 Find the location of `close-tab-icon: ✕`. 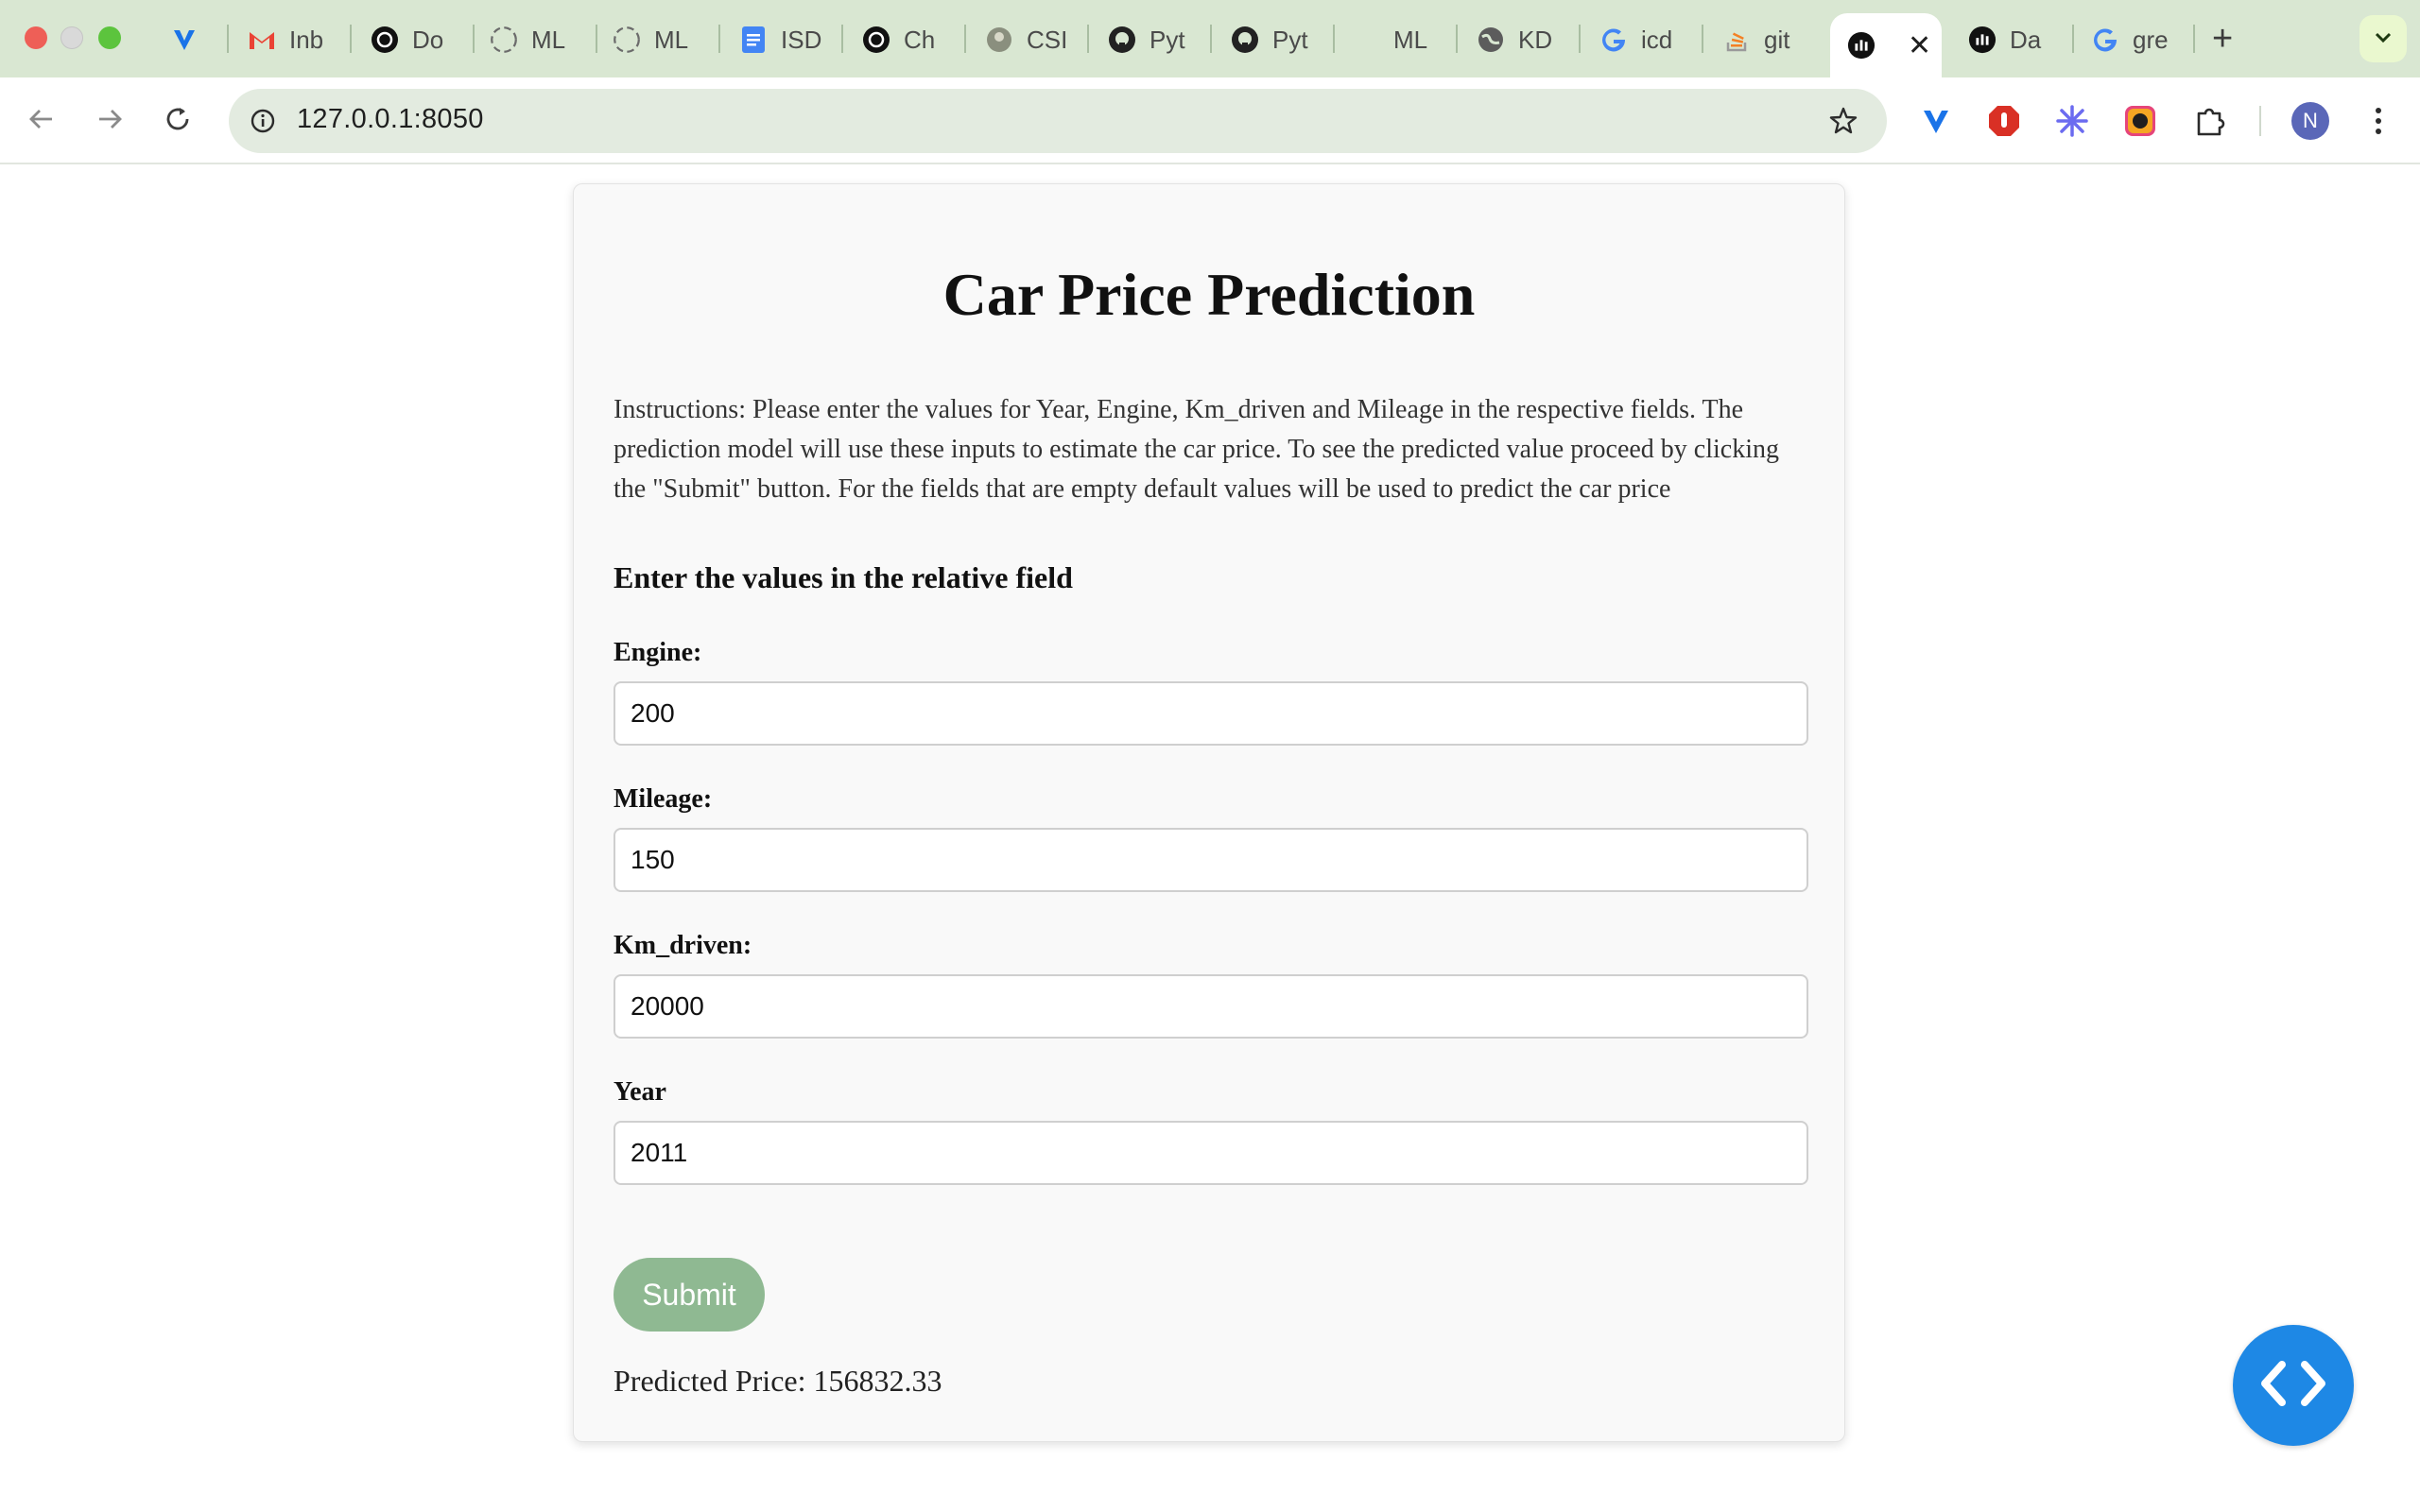

close-tab-icon: ✕ is located at coordinates (1919, 45).